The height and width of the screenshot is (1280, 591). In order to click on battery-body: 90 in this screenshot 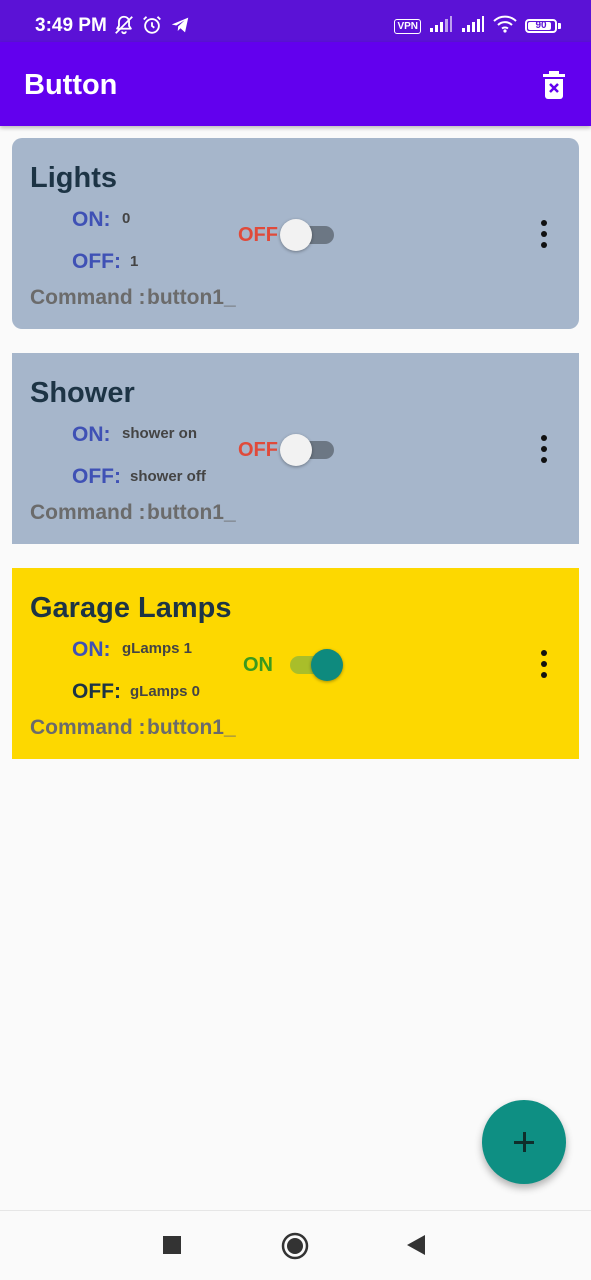, I will do `click(541, 26)`.